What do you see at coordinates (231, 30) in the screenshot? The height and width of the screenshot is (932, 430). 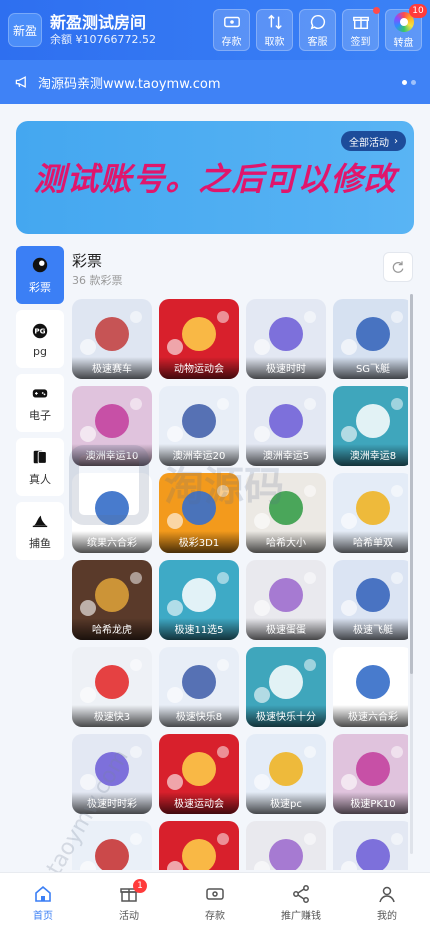 I see `deposit-button: 存款` at bounding box center [231, 30].